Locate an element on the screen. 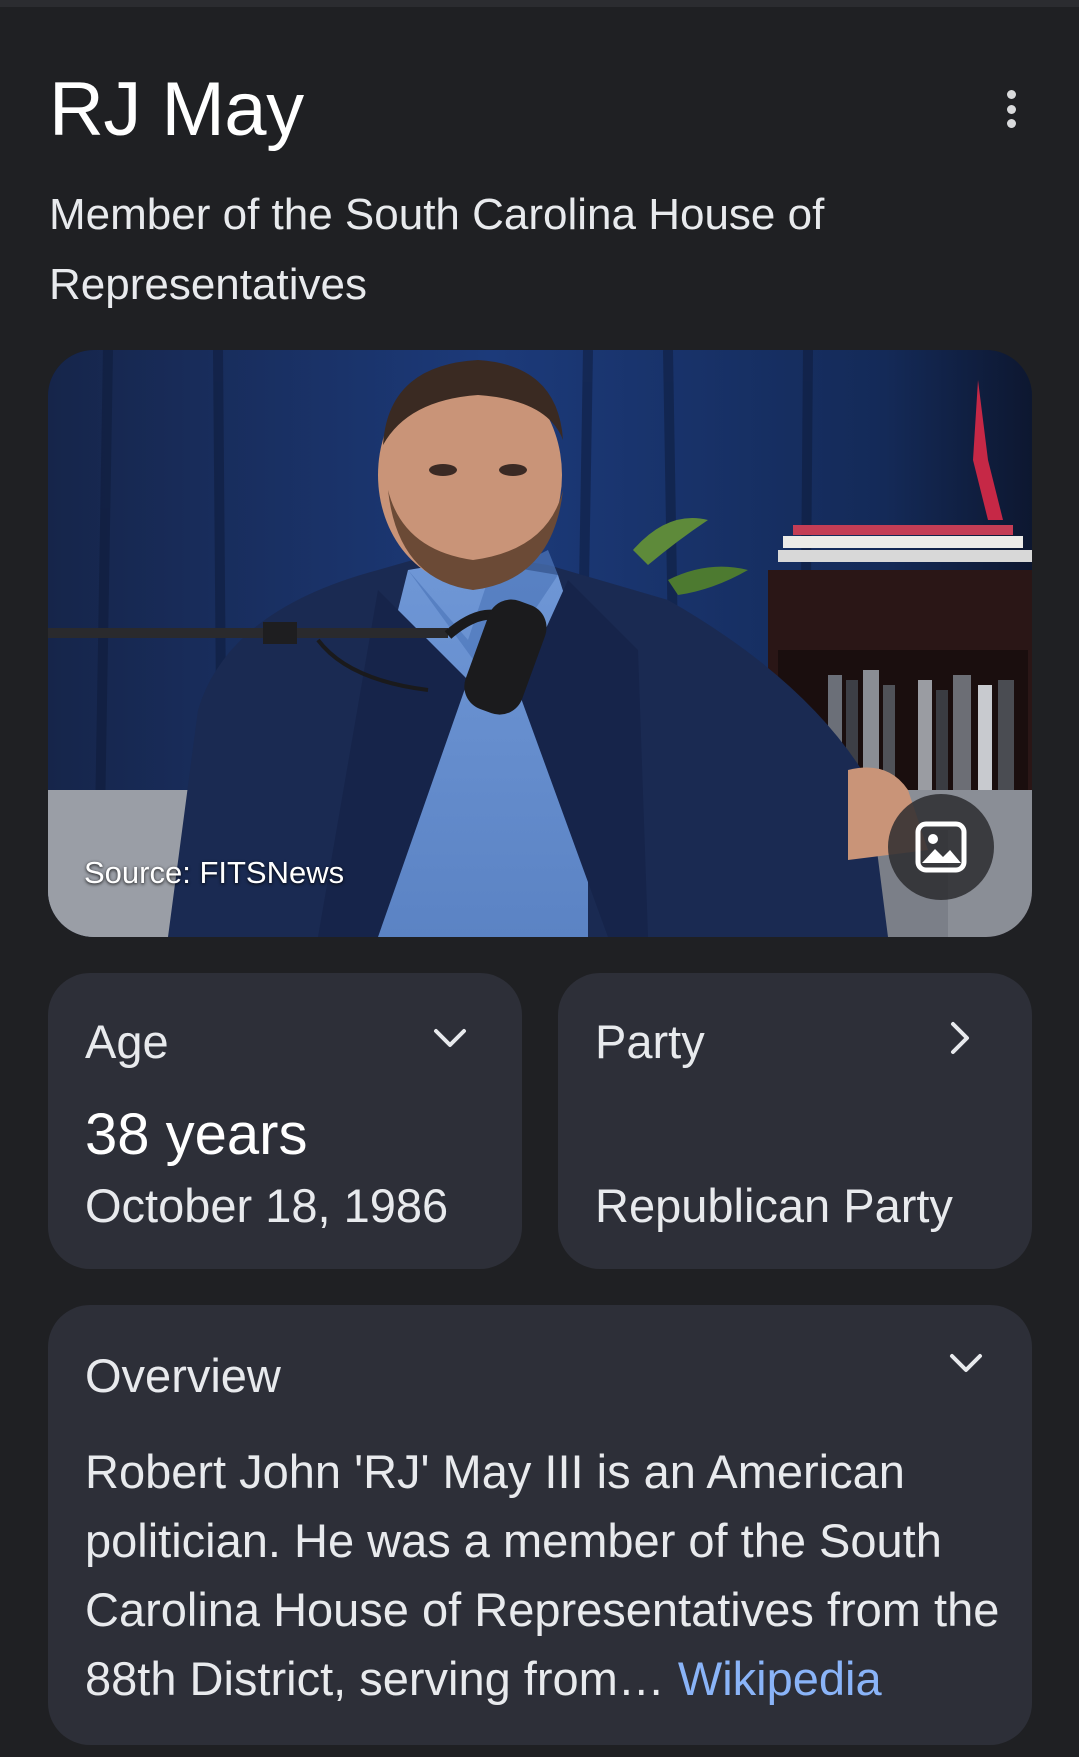 The image size is (1079, 1757). age-card: Age 38 years October 18, 1986 is located at coordinates (285, 1121).